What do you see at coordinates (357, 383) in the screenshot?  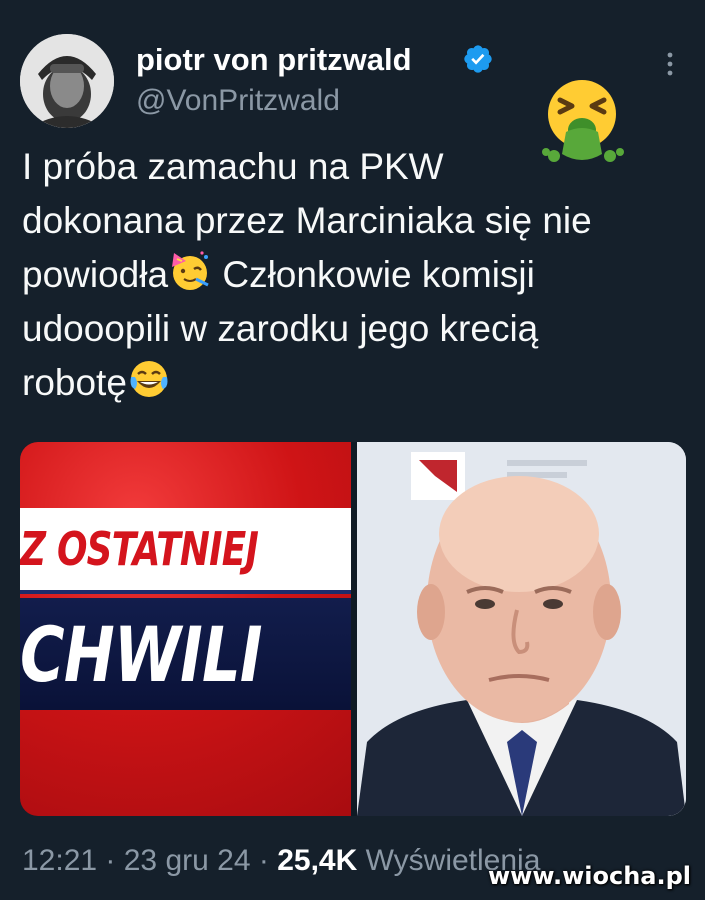 I see `tweet-line: robotę` at bounding box center [357, 383].